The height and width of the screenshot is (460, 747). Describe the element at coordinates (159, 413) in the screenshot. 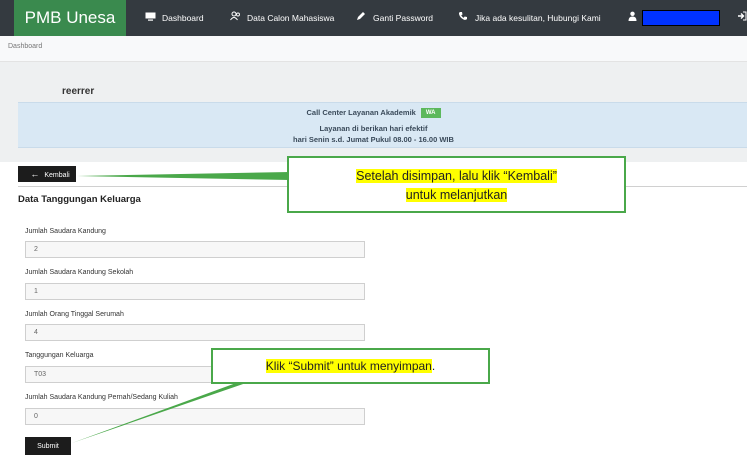

I see `arrow-to-submit` at that location.